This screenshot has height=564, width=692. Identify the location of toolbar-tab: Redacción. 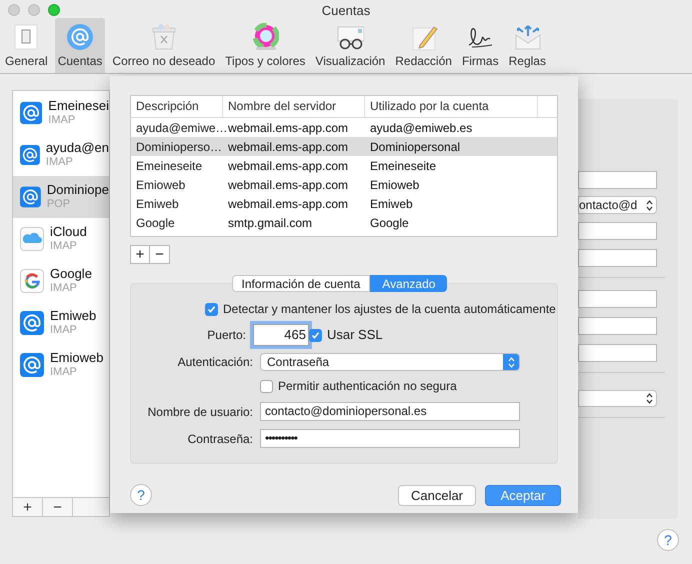
(423, 45).